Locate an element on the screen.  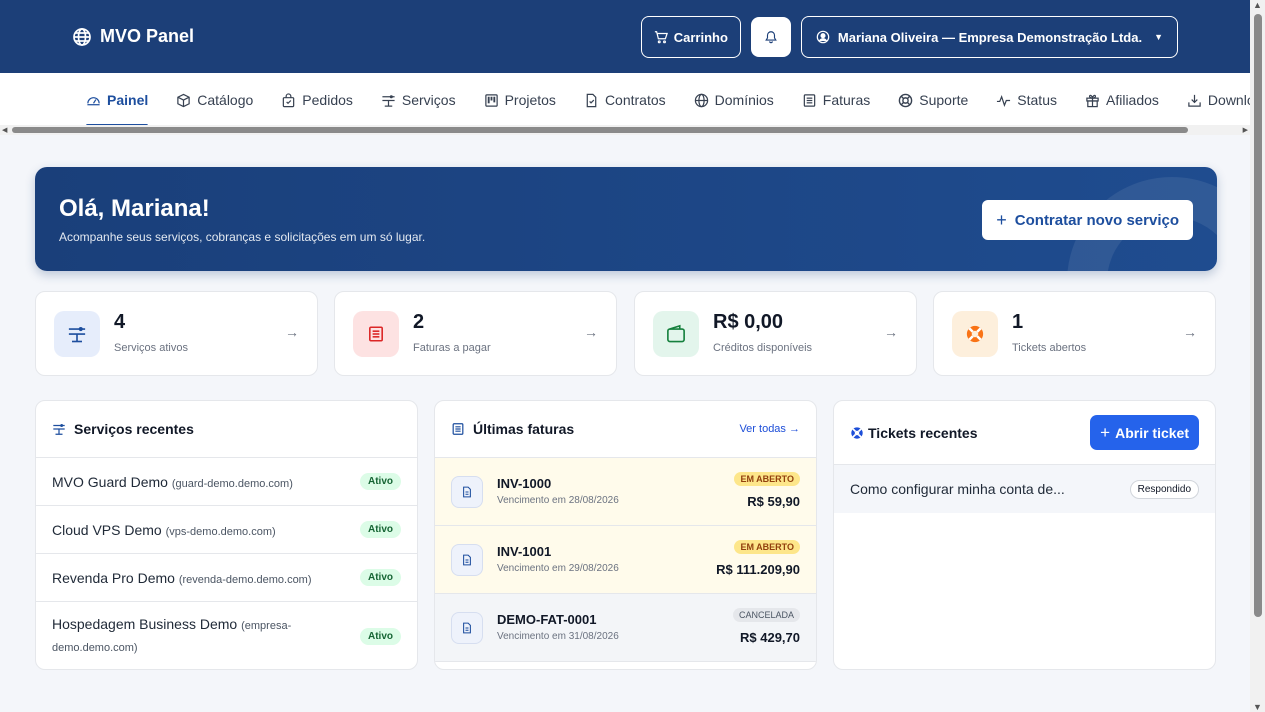
brand: MVO Panel is located at coordinates (133, 36).